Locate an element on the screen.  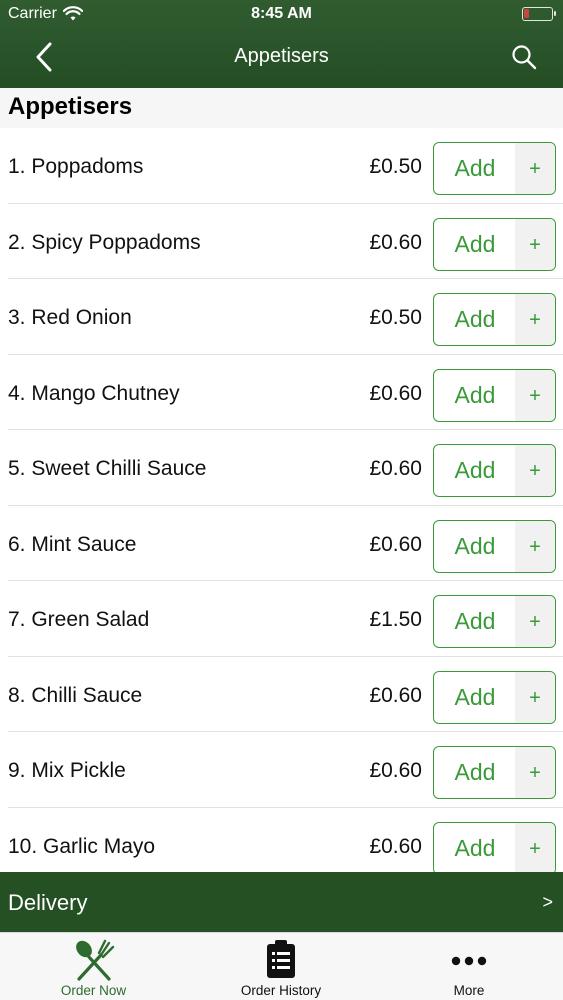
tab-order-history: Order History is located at coordinates (281, 966).